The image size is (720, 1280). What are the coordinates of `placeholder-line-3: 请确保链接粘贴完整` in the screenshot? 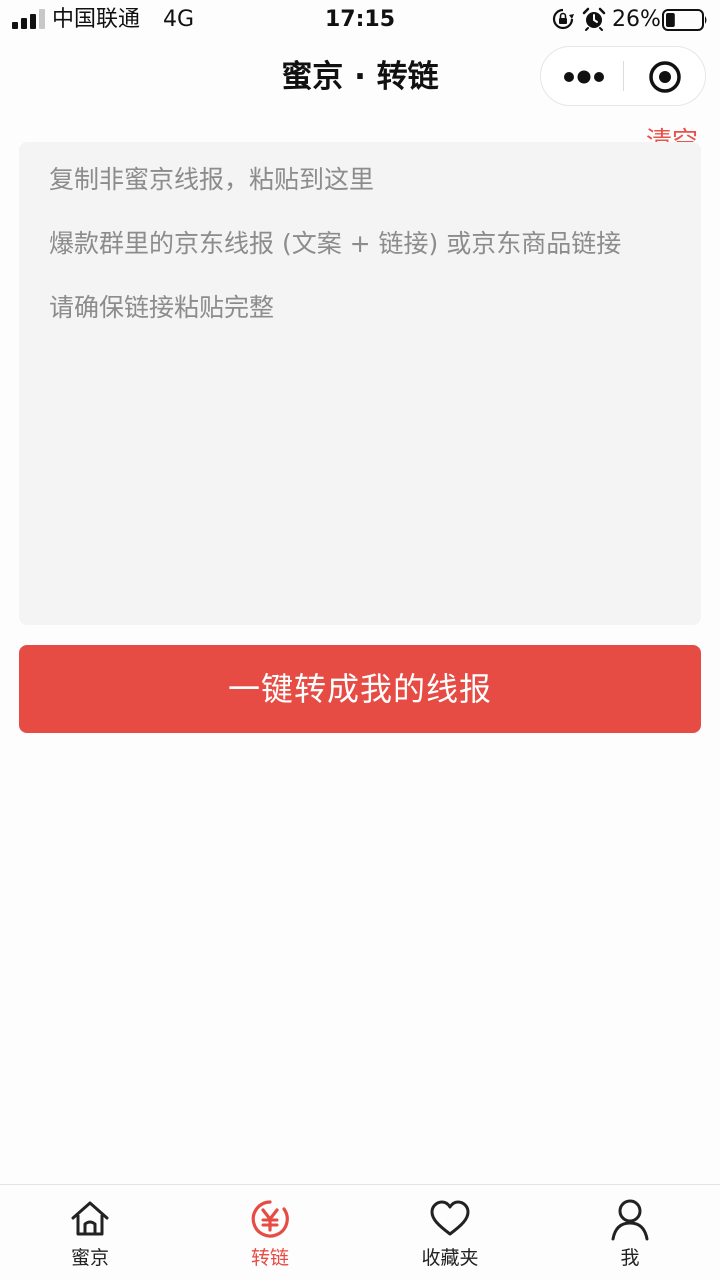 It's located at (162, 307).